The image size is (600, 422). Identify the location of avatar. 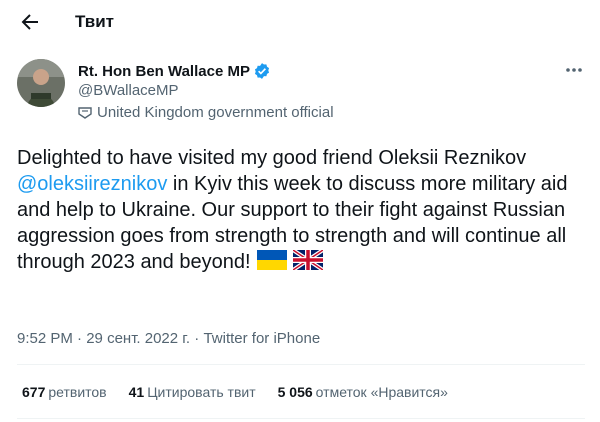
(41, 83).